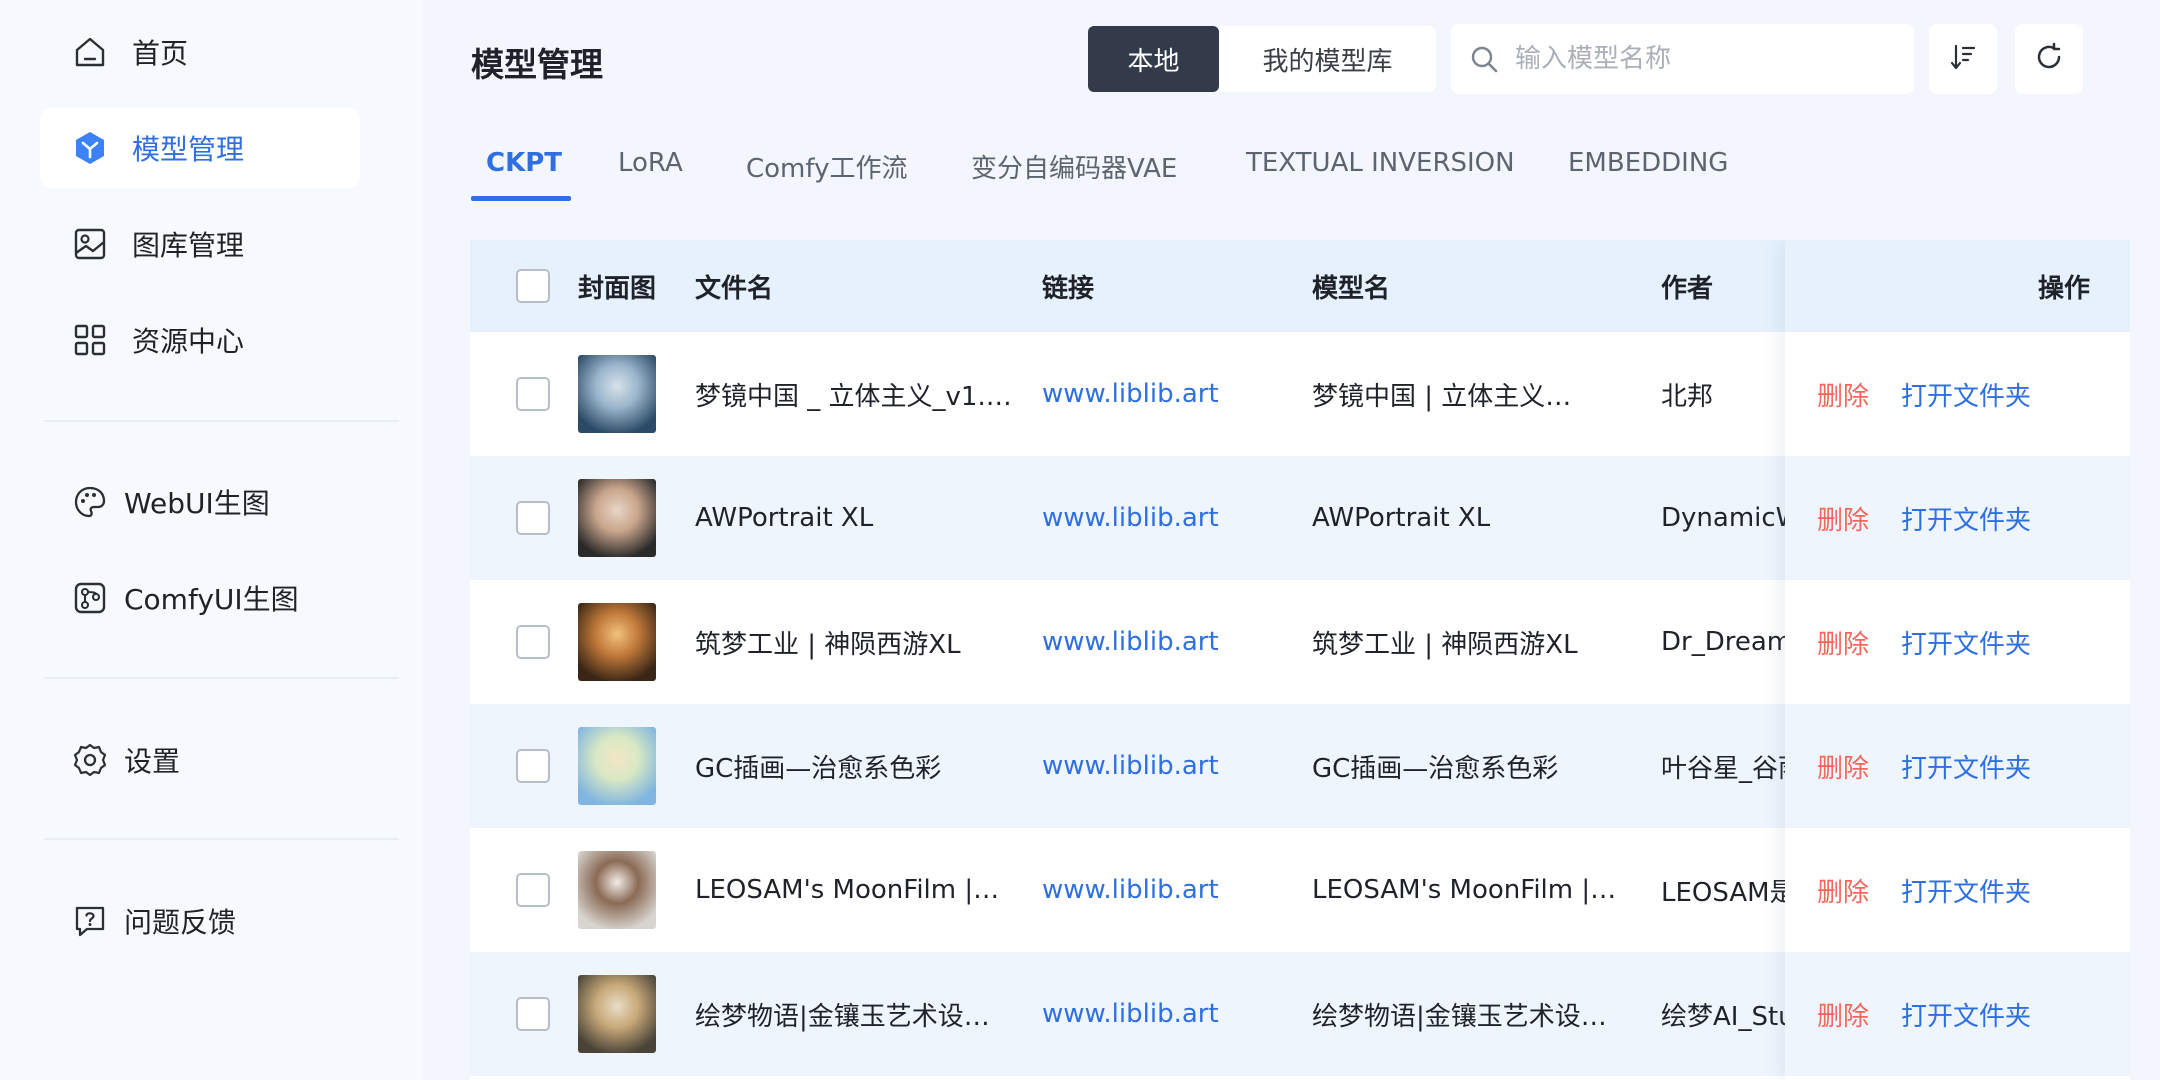 The width and height of the screenshot is (2160, 1080). Describe the element at coordinates (1725, 518) in the screenshot. I see `author-cell: DynamicWang` at that location.